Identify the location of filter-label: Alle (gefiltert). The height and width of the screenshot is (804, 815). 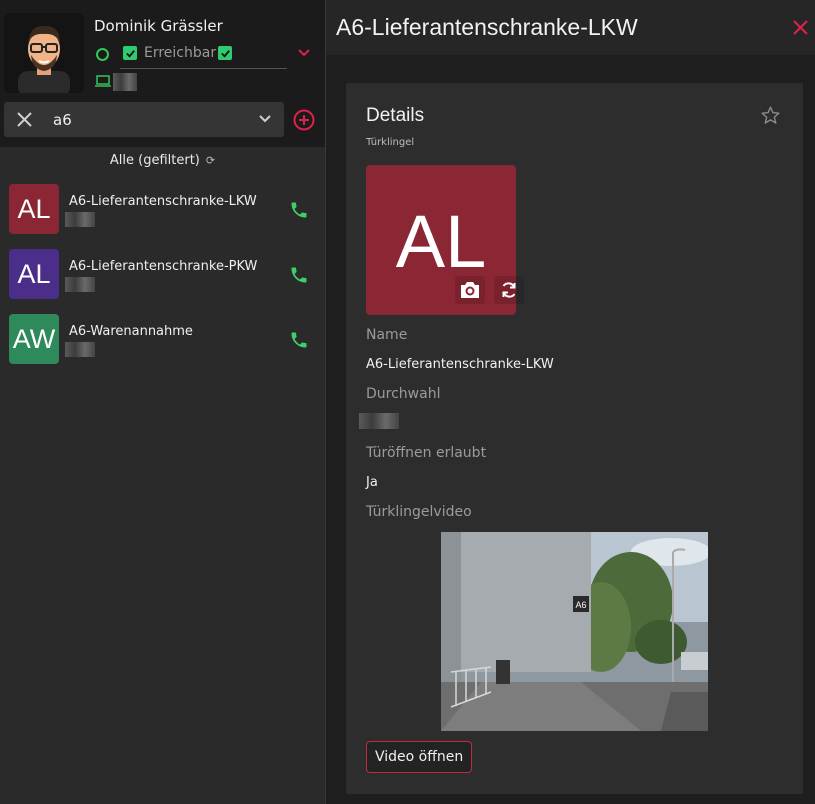
(154, 160).